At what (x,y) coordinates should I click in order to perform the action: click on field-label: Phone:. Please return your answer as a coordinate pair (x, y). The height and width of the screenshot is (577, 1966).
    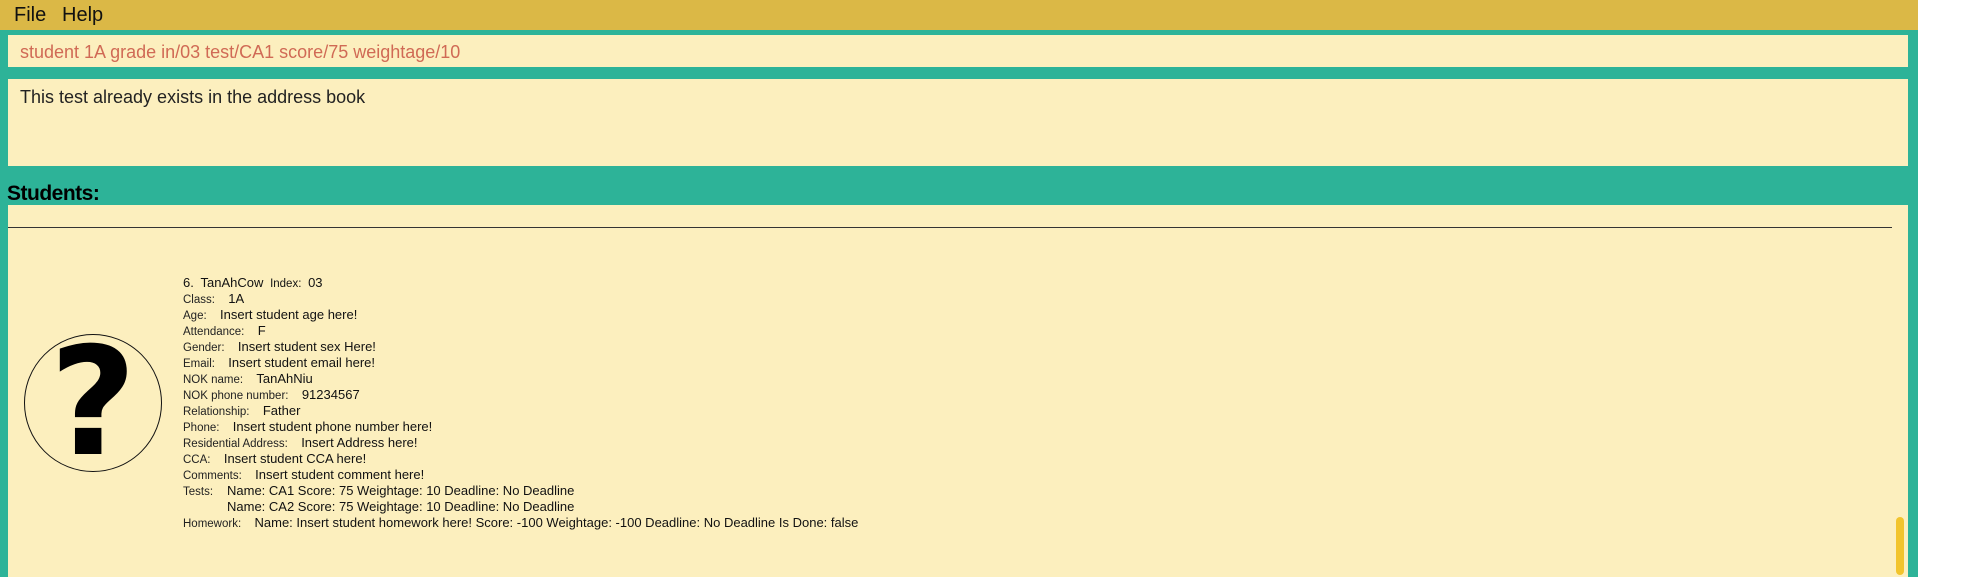
    Looking at the image, I should click on (201, 428).